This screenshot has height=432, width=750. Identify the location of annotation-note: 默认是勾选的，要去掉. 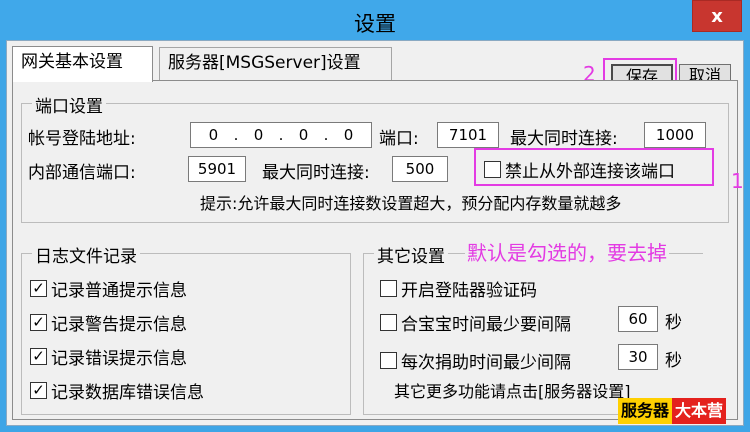
(567, 251).